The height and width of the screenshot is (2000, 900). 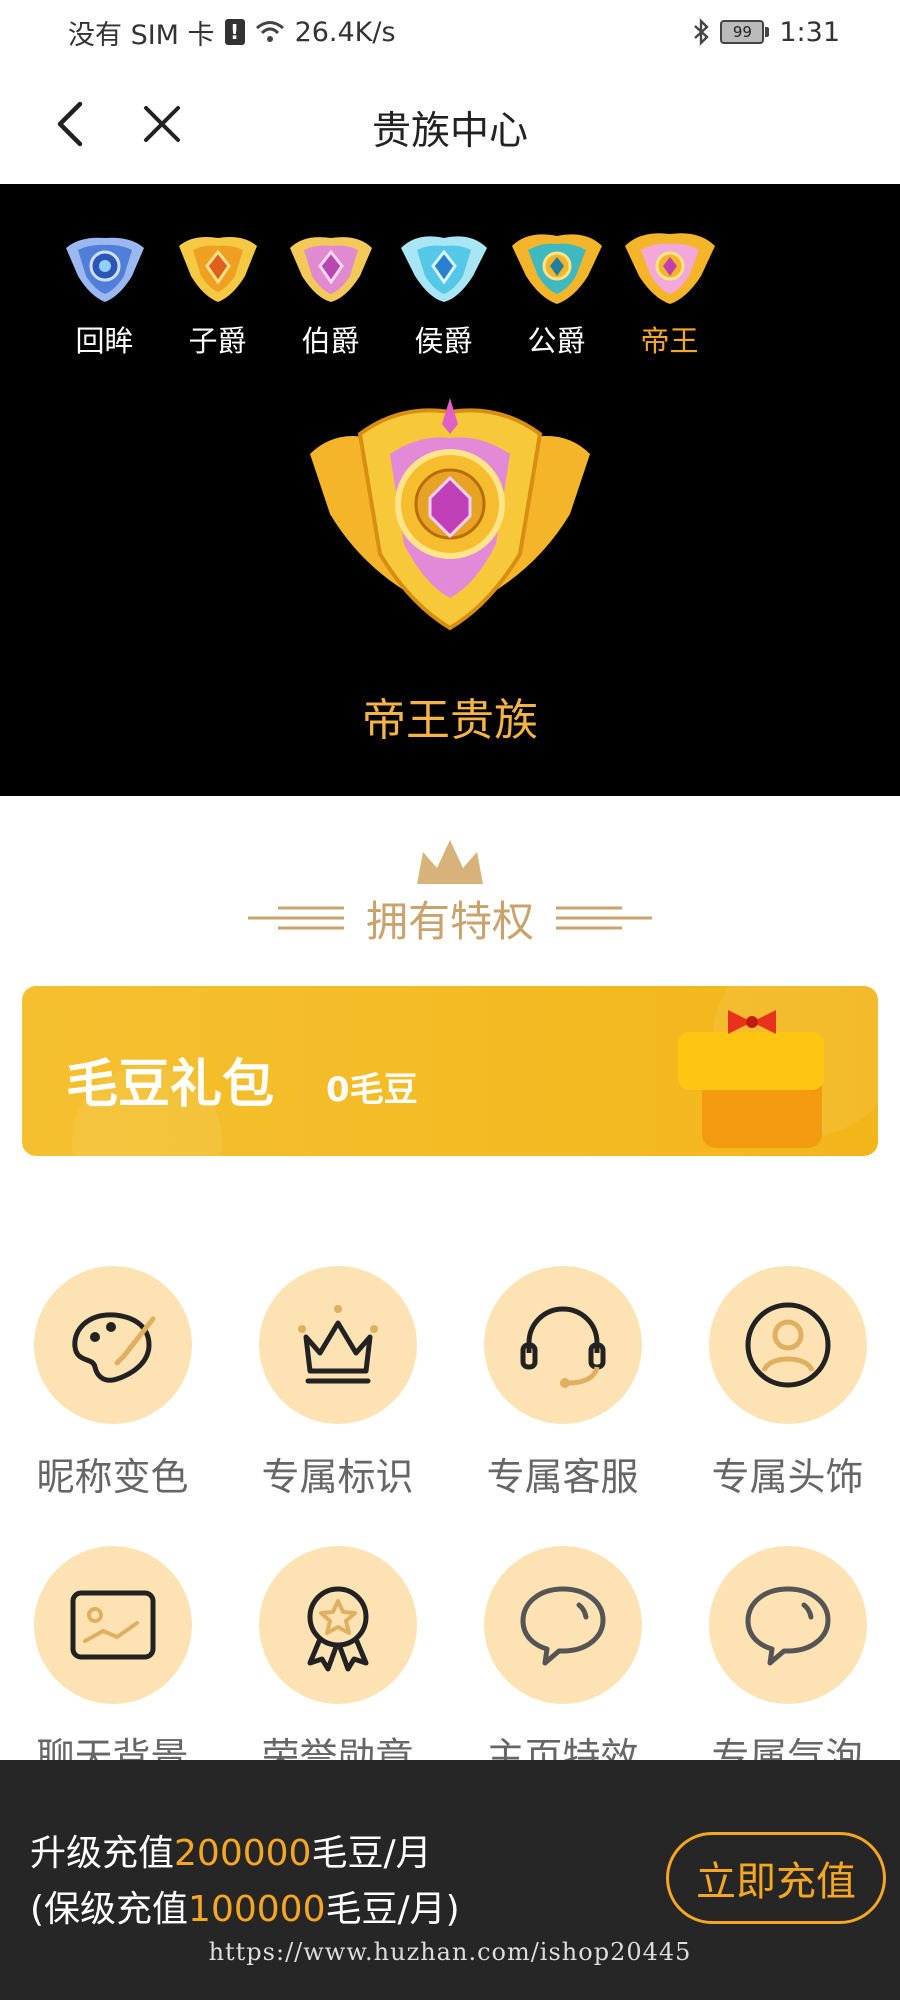 What do you see at coordinates (450, 1952) in the screenshot?
I see `watermark-text: https://www.huzhan.com/ishop20445` at bounding box center [450, 1952].